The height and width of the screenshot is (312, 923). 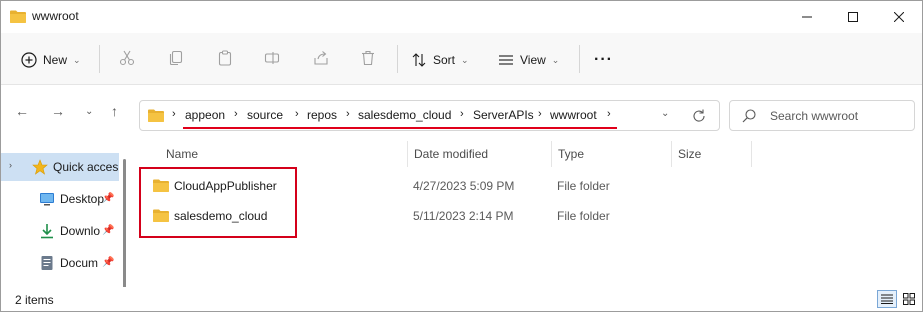 I want to click on status-bar: 2 items, so click(x=461, y=299).